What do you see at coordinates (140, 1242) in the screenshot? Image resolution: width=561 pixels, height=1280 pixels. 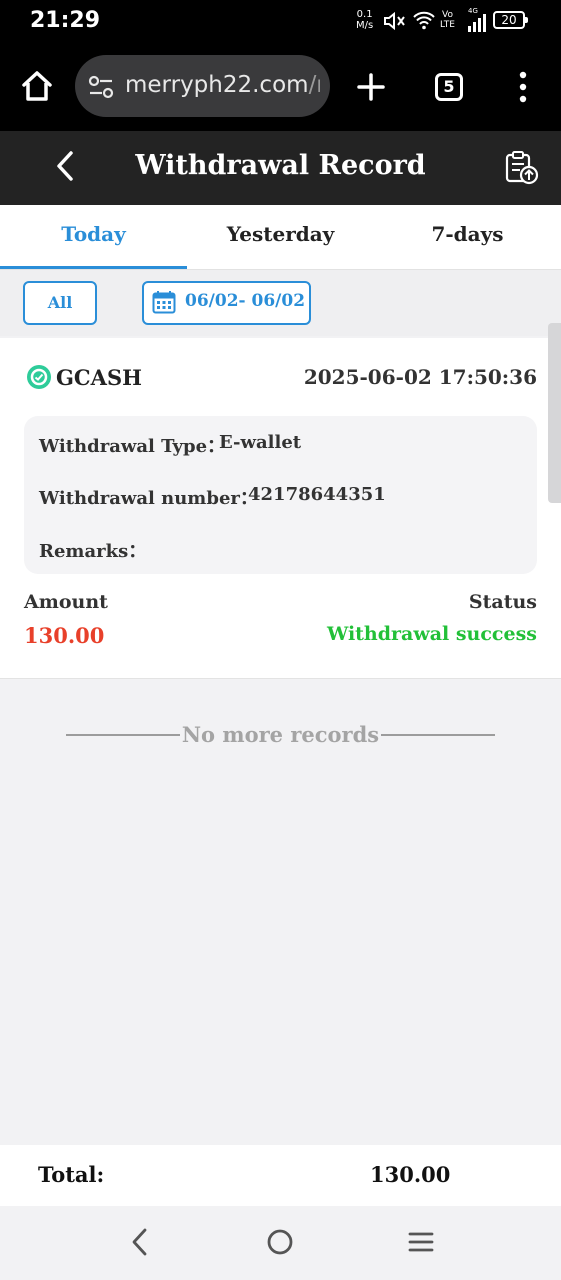 I see `nav-back-icon` at bounding box center [140, 1242].